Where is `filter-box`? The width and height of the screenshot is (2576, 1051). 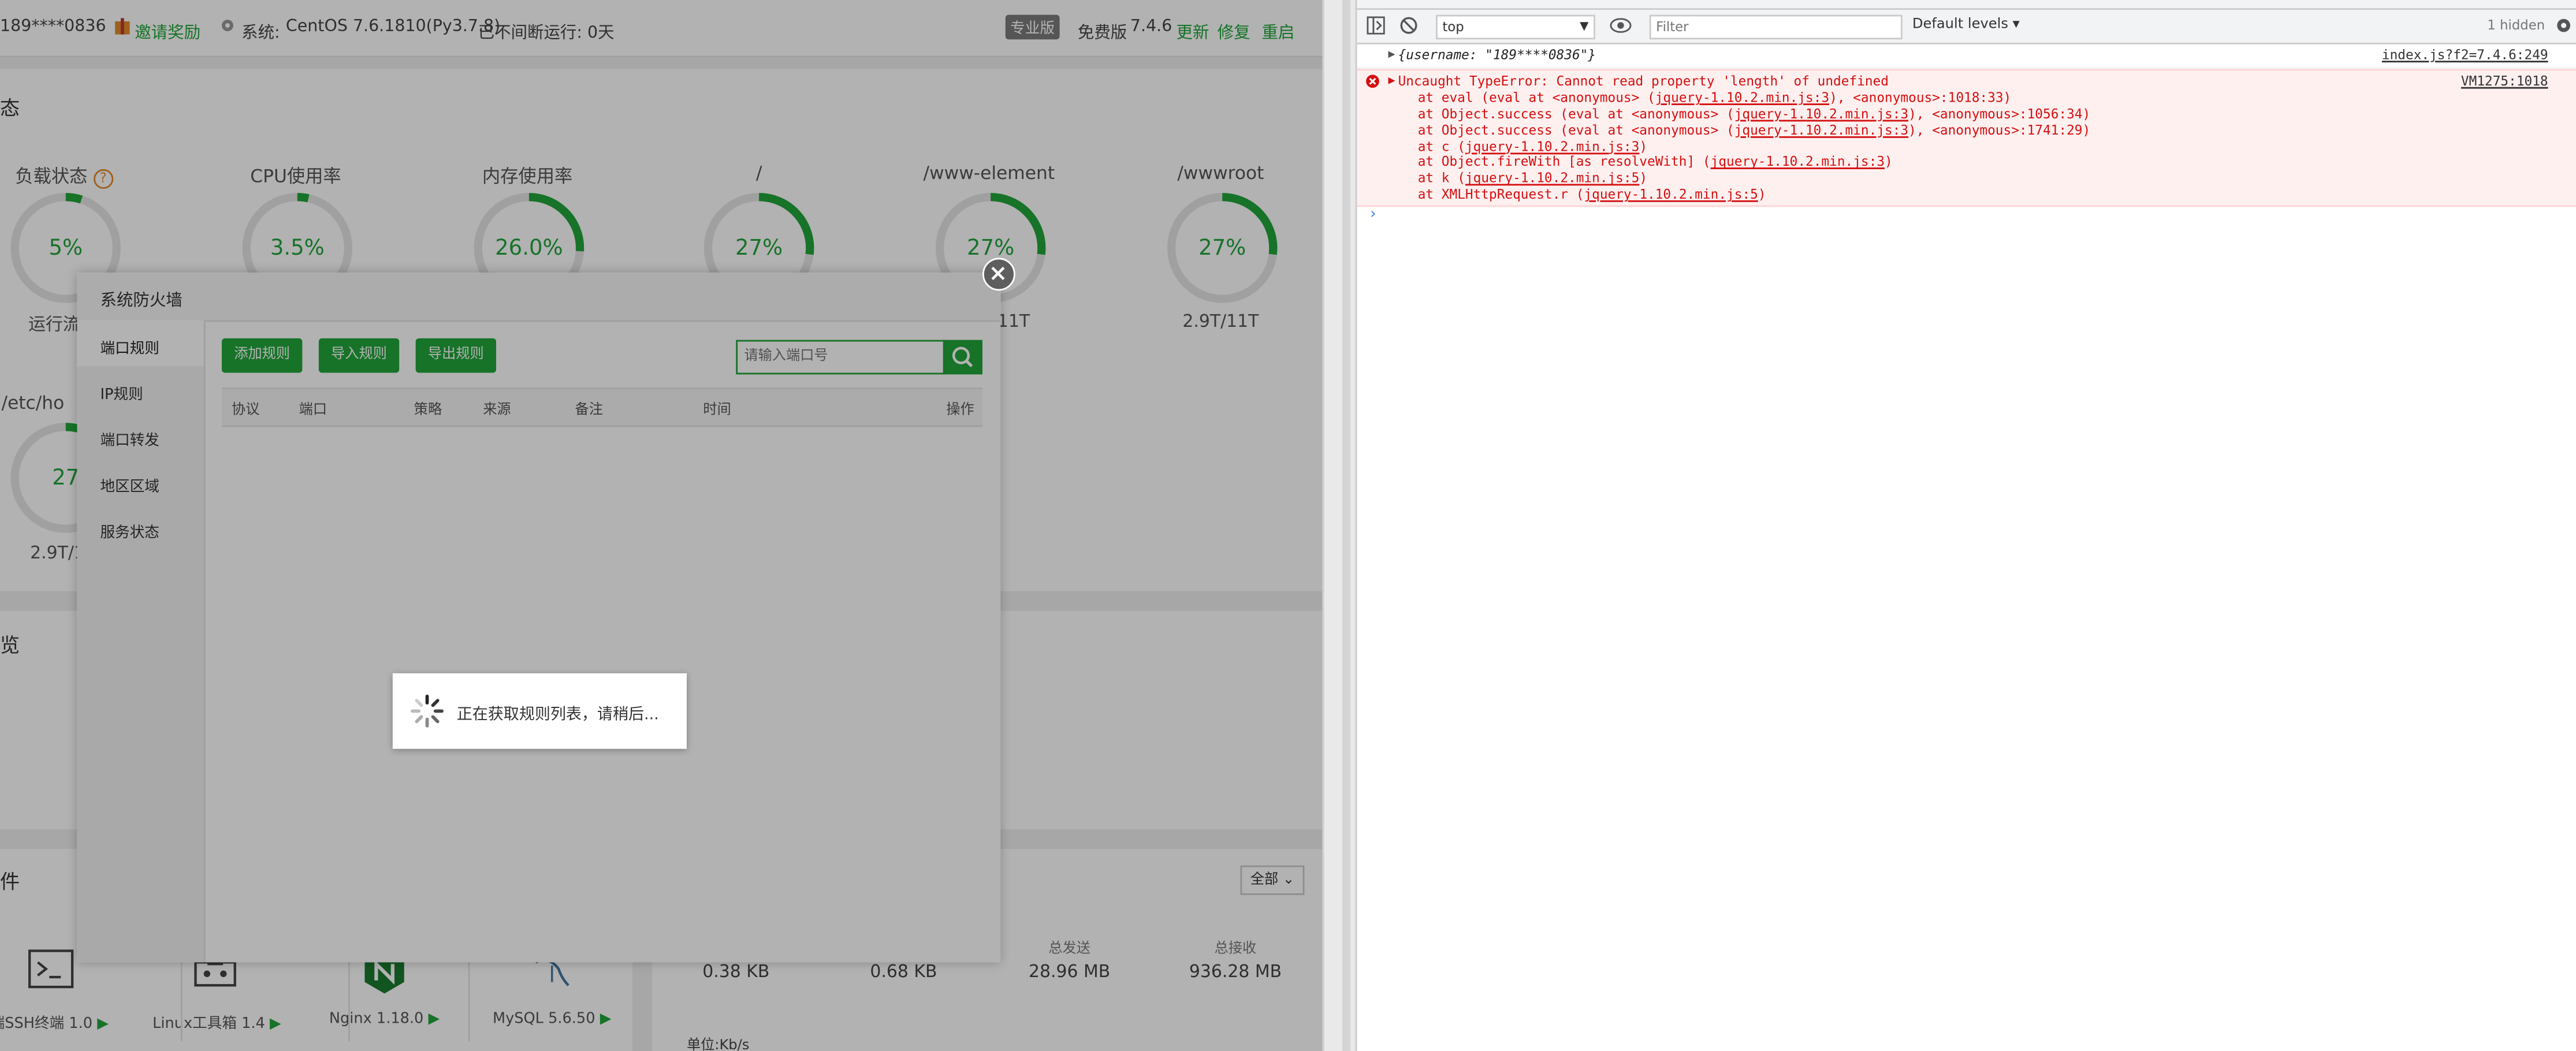 filter-box is located at coordinates (1776, 27).